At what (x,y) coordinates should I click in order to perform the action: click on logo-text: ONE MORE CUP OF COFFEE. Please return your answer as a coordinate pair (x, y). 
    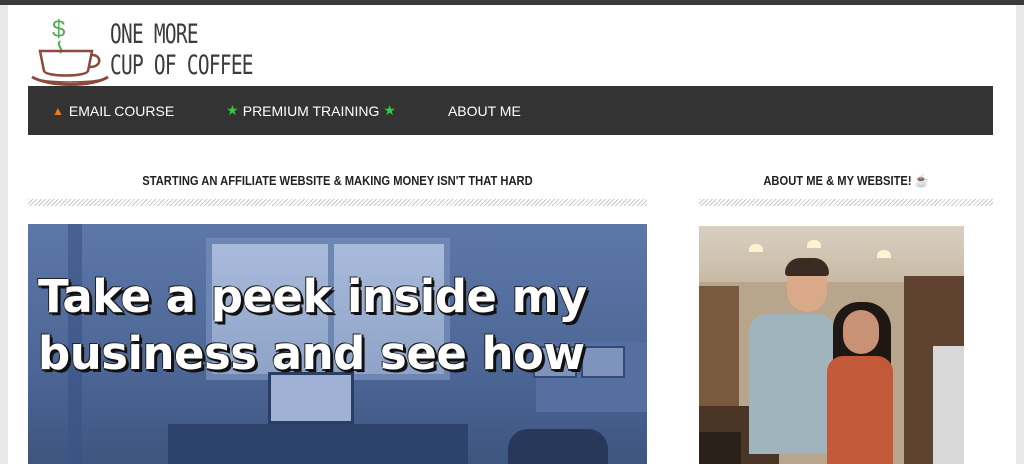
    Looking at the image, I should click on (182, 50).